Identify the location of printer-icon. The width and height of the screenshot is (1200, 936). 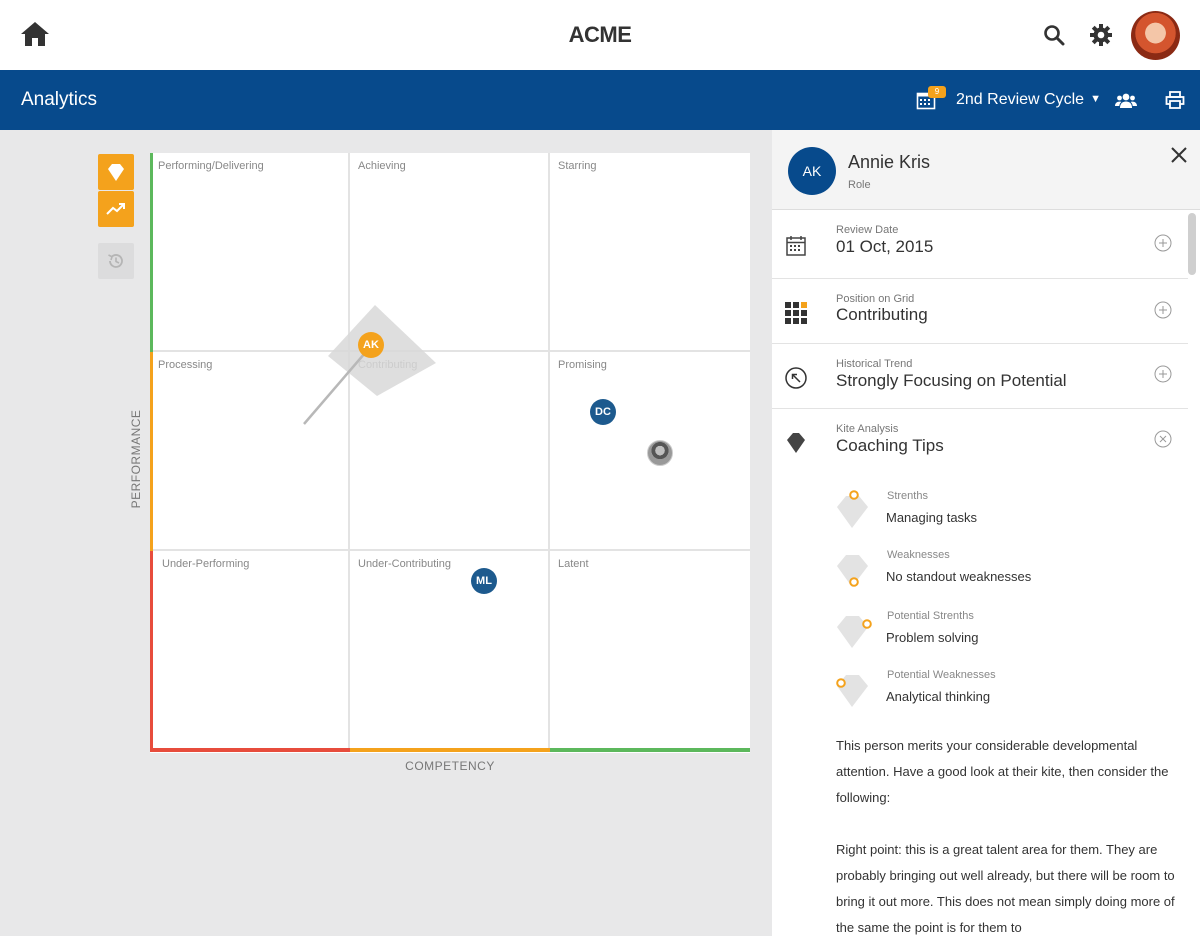
(1175, 100).